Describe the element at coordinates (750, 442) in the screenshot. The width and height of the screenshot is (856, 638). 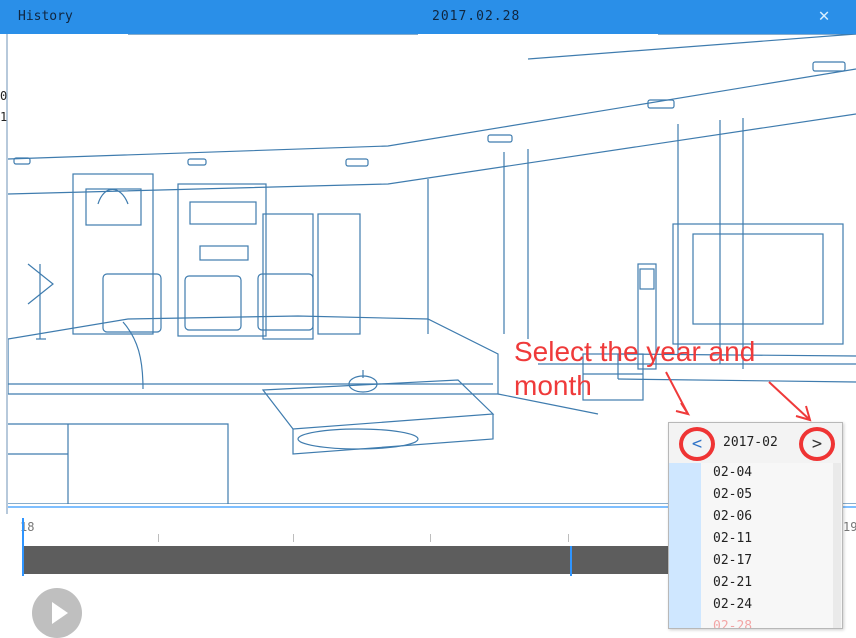
I see `selected-month-label: 2017-02` at that location.